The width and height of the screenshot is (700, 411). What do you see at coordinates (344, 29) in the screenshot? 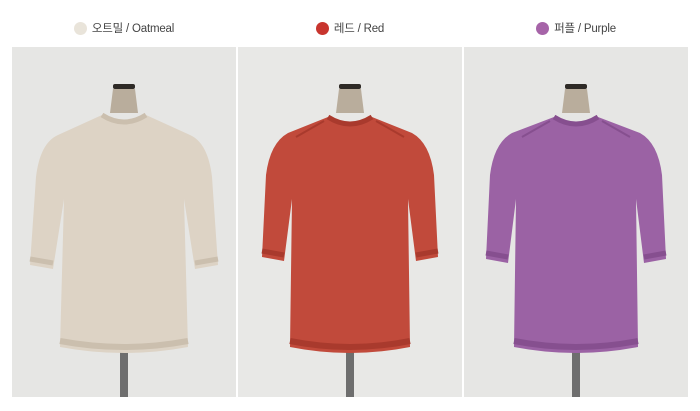
I see `color-name-korean: 레드` at bounding box center [344, 29].